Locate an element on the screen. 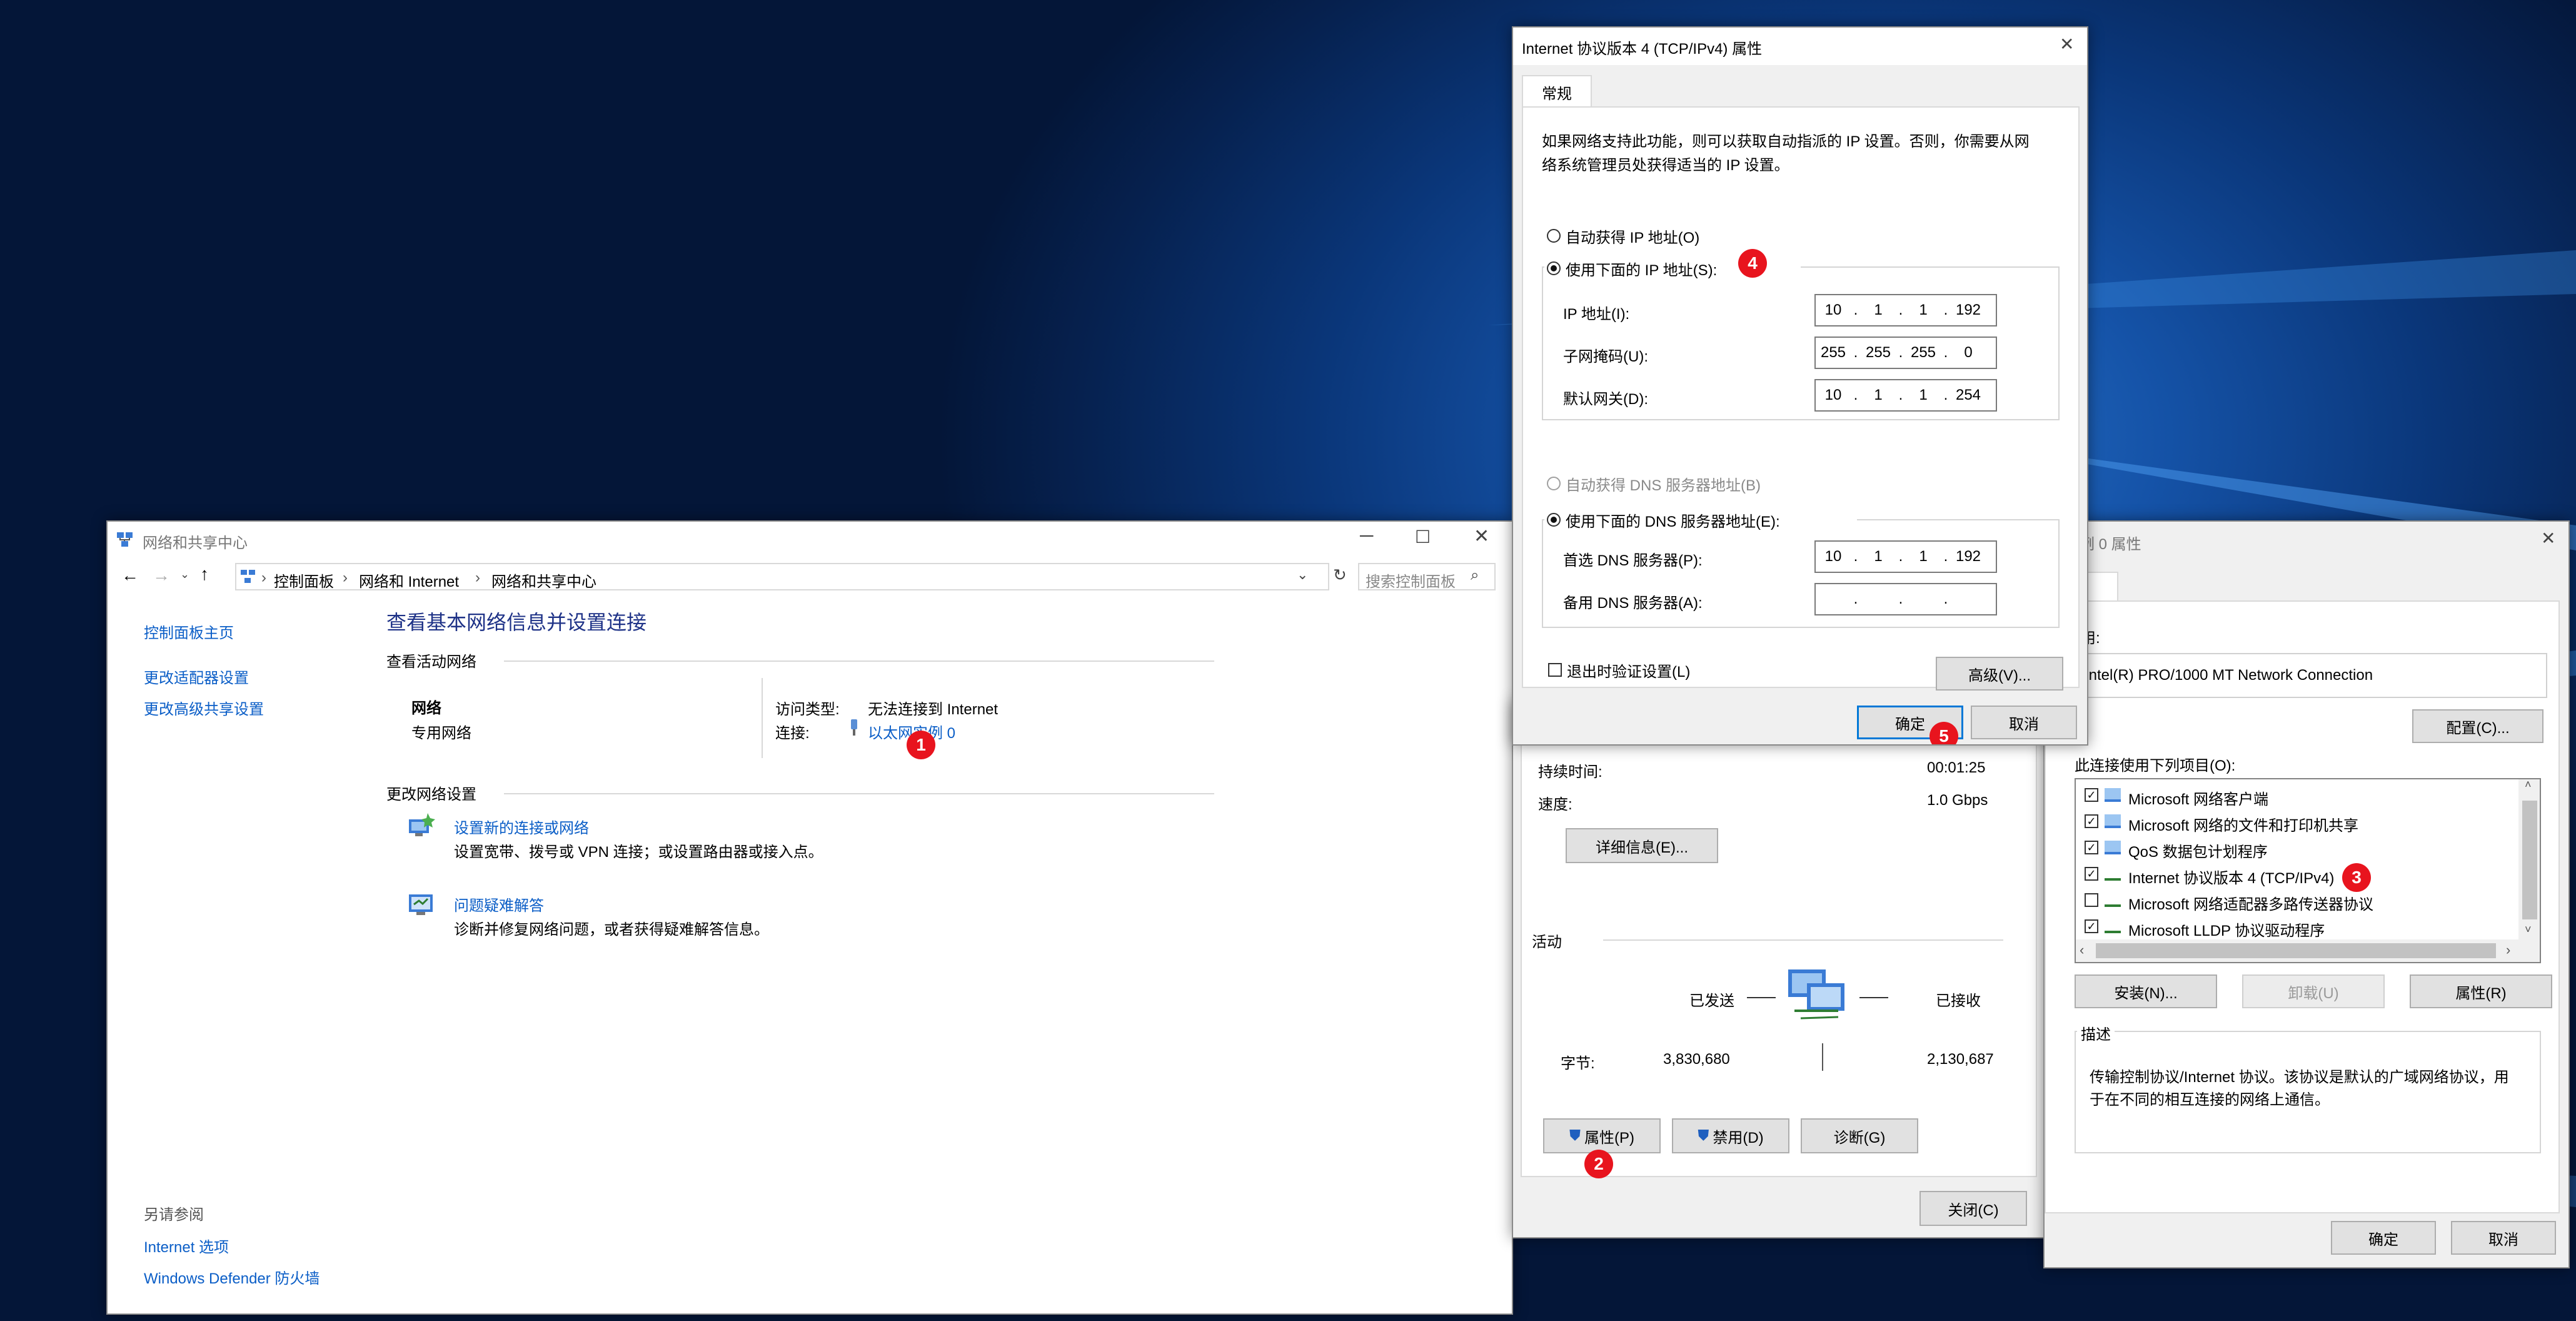  step-badge-1: 1 is located at coordinates (921, 745).